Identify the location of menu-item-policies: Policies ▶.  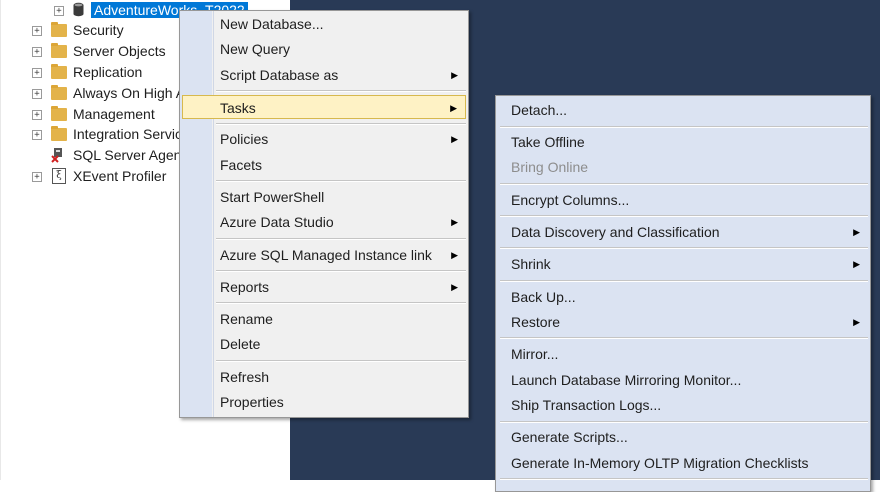
(324, 139).